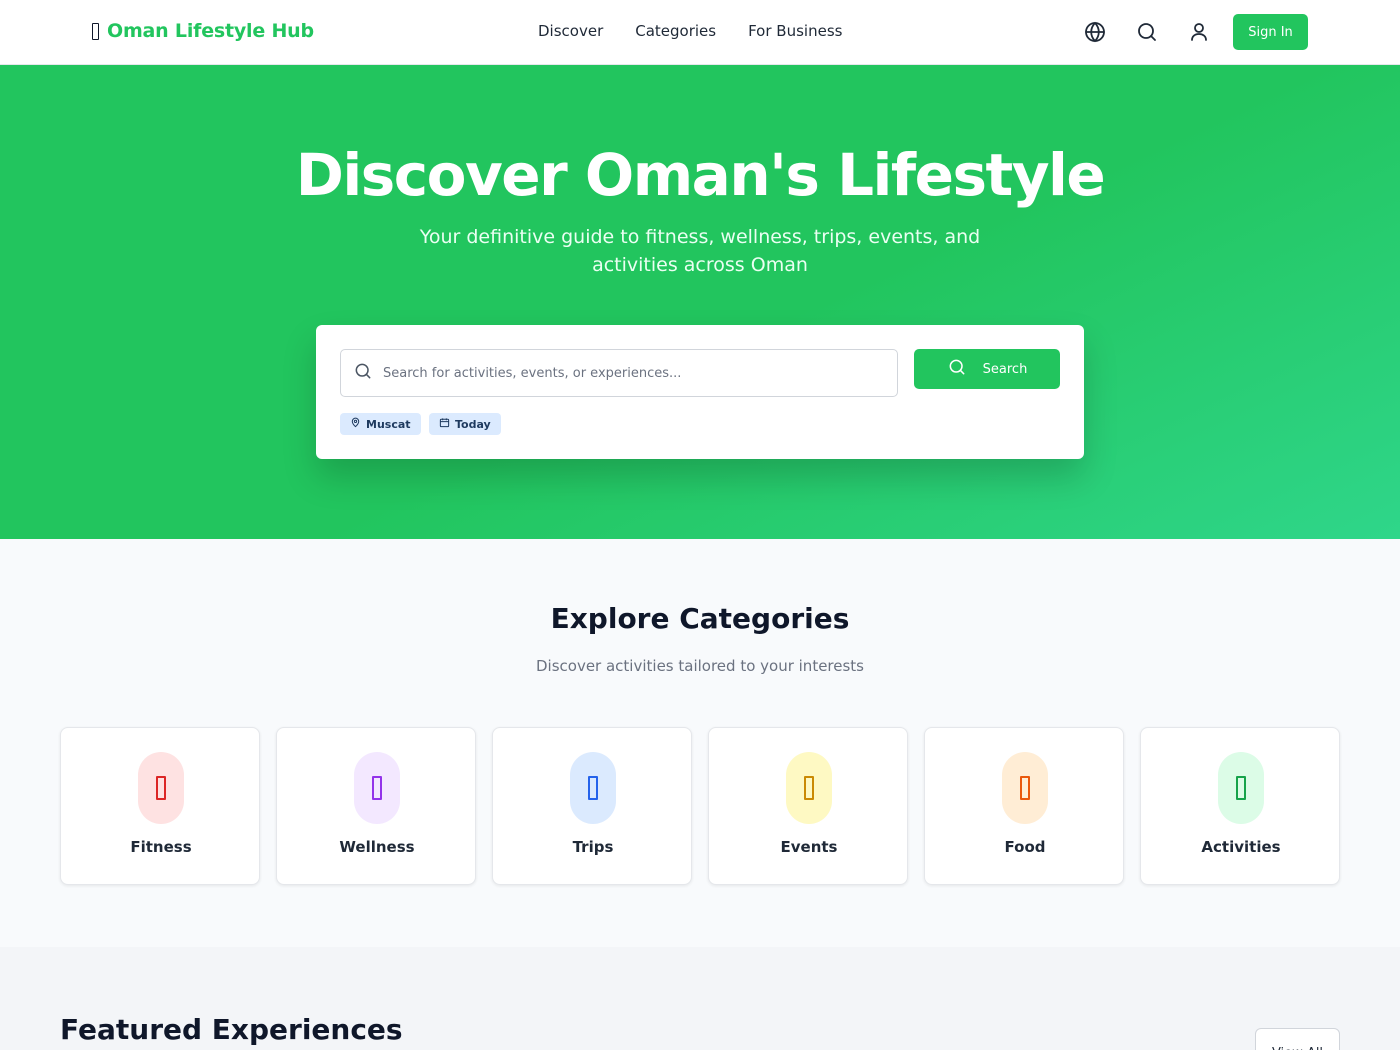 The width and height of the screenshot is (1400, 1050). What do you see at coordinates (210, 31) in the screenshot?
I see `brand-name: Oman Lifestyle Hub` at bounding box center [210, 31].